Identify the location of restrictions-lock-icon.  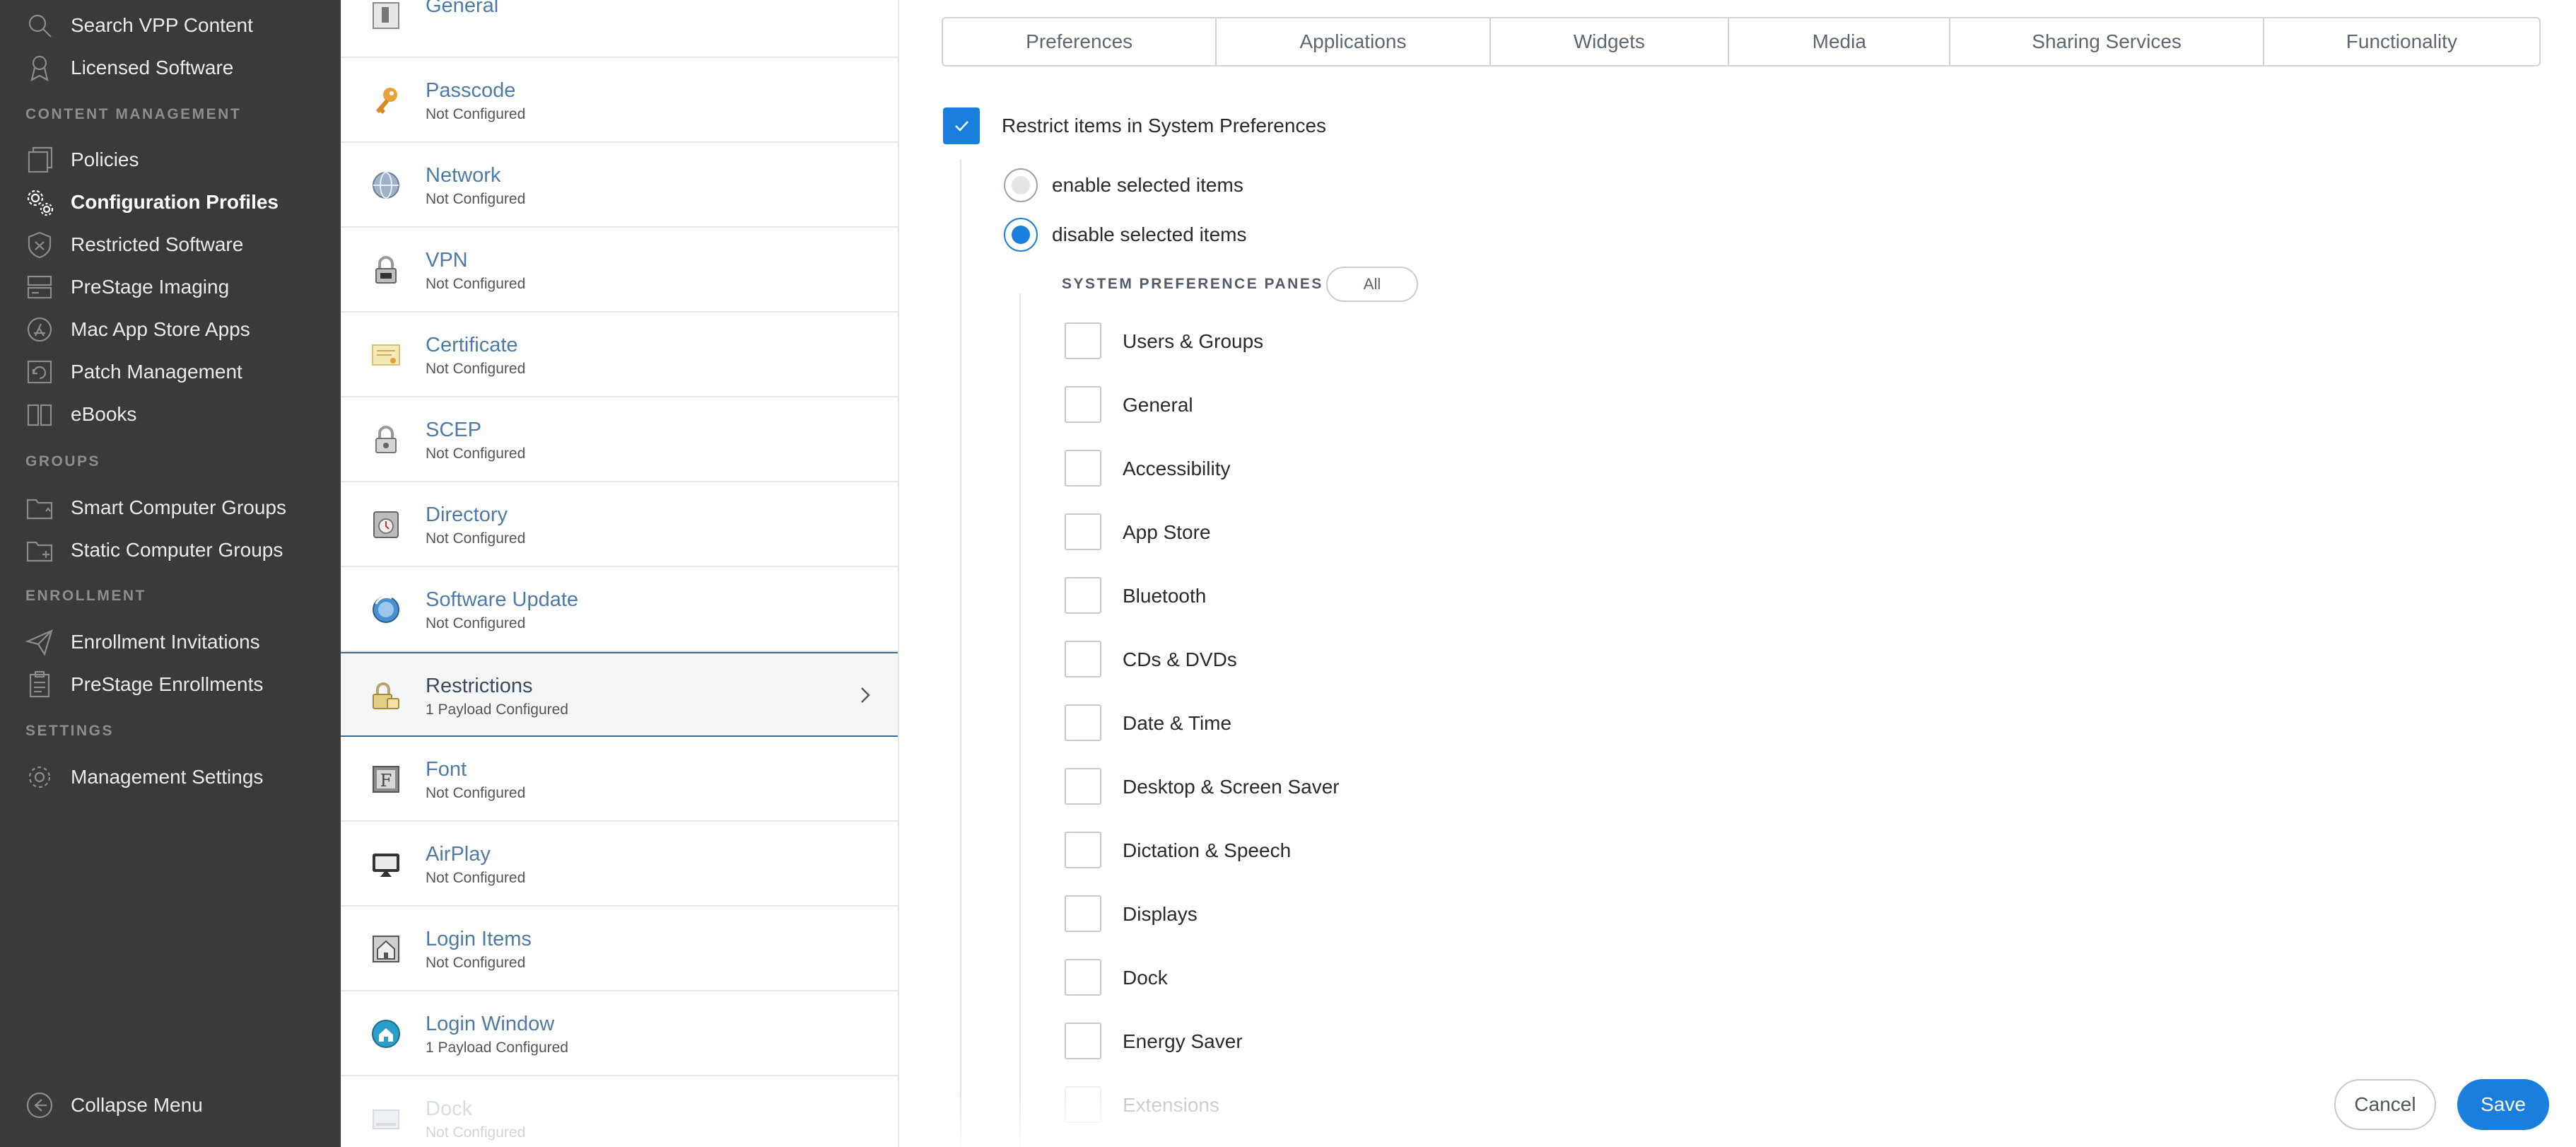
(386, 696).